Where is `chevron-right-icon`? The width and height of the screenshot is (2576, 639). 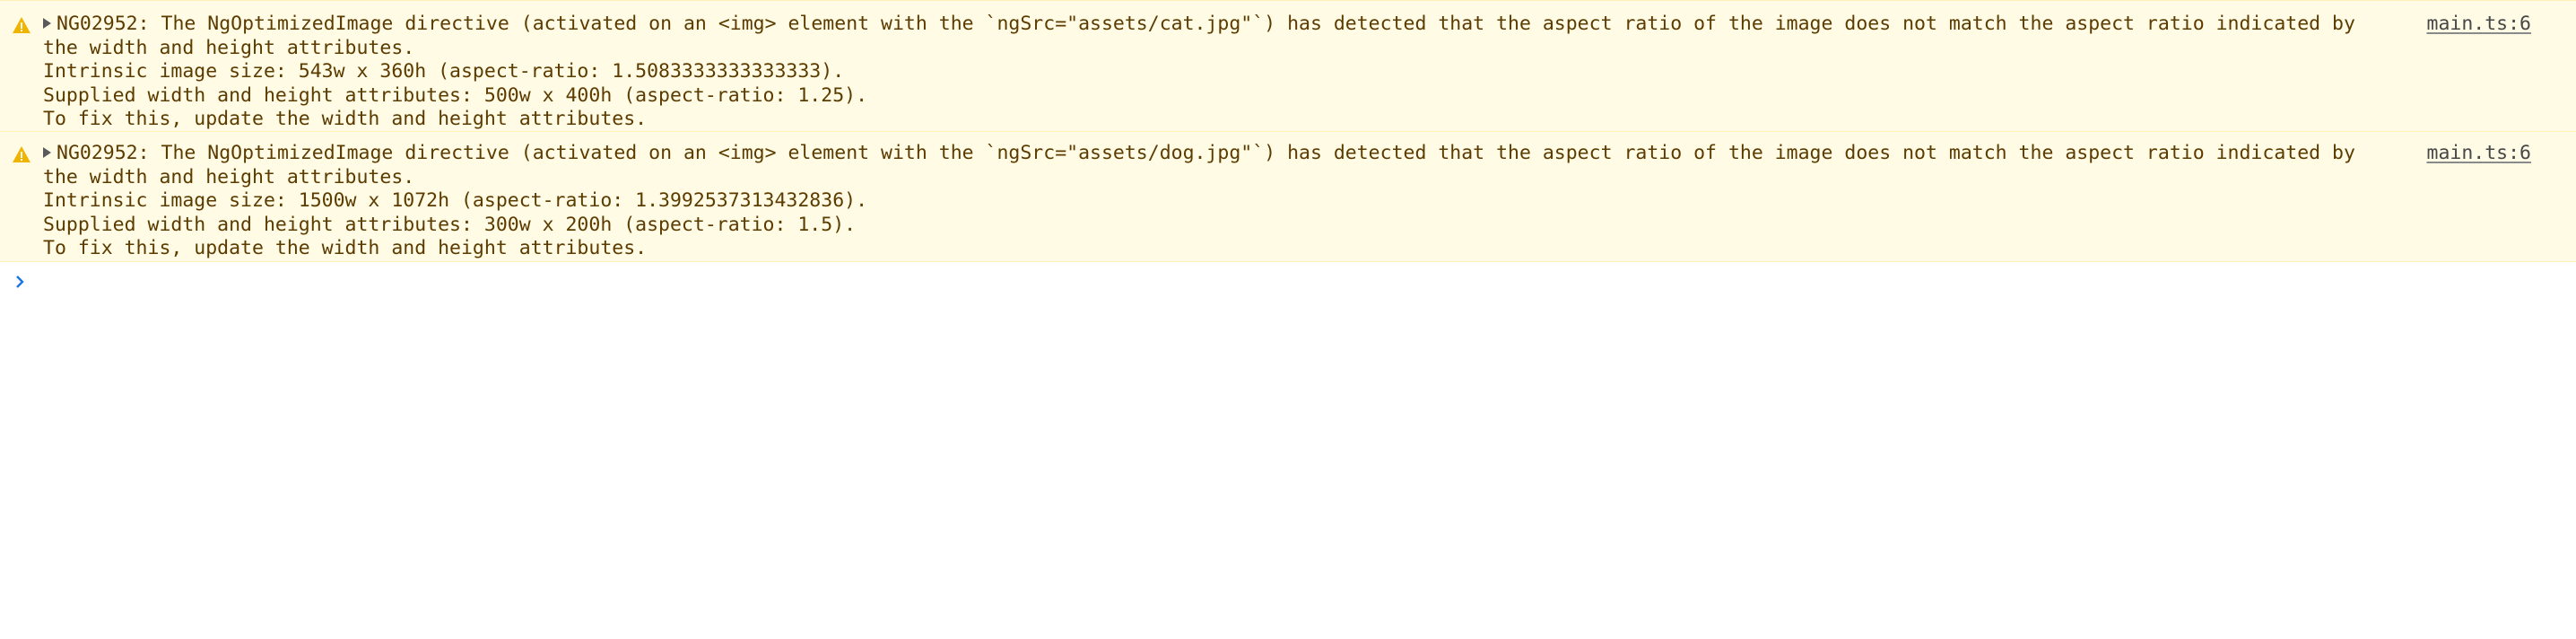 chevron-right-icon is located at coordinates (20, 282).